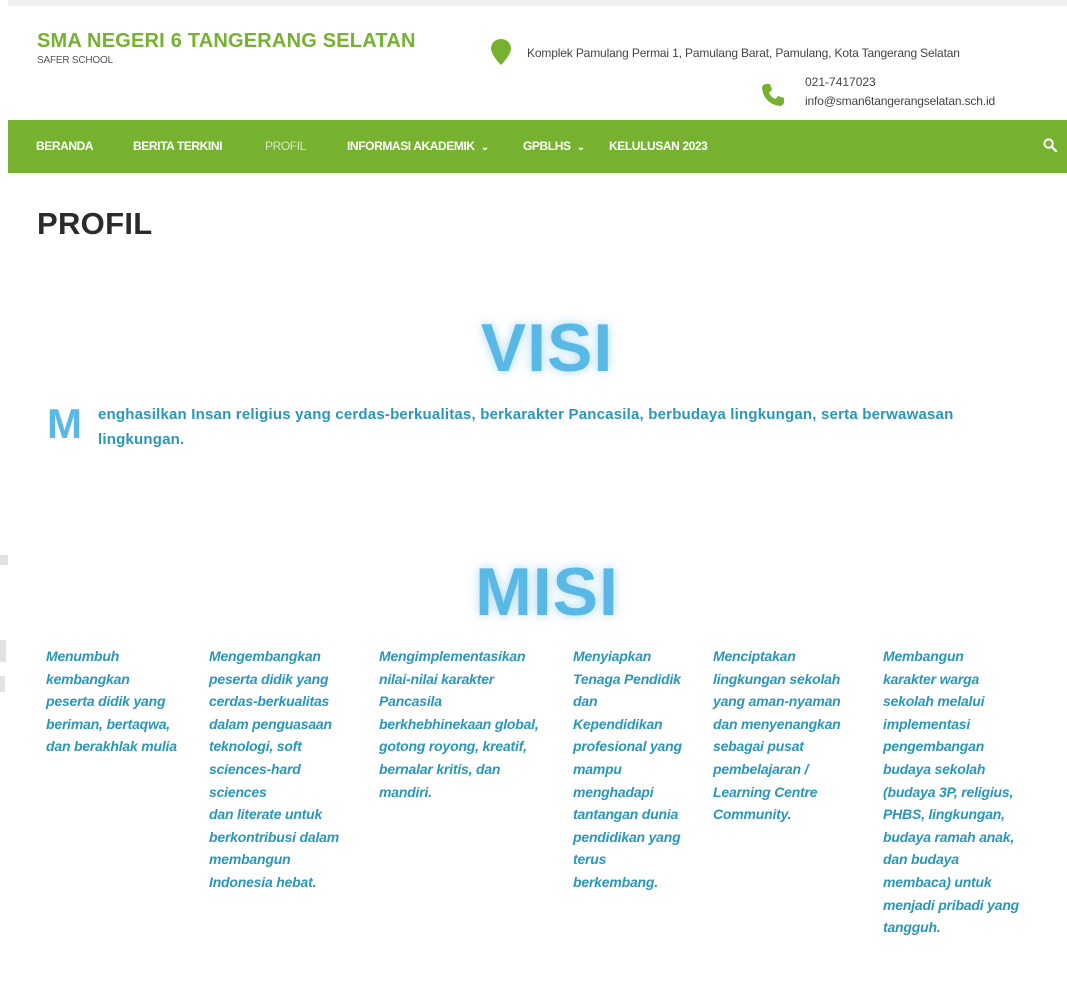 This screenshot has width=1067, height=984. What do you see at coordinates (108, 723) in the screenshot?
I see `misi-line: beriman, bertaqwa,` at bounding box center [108, 723].